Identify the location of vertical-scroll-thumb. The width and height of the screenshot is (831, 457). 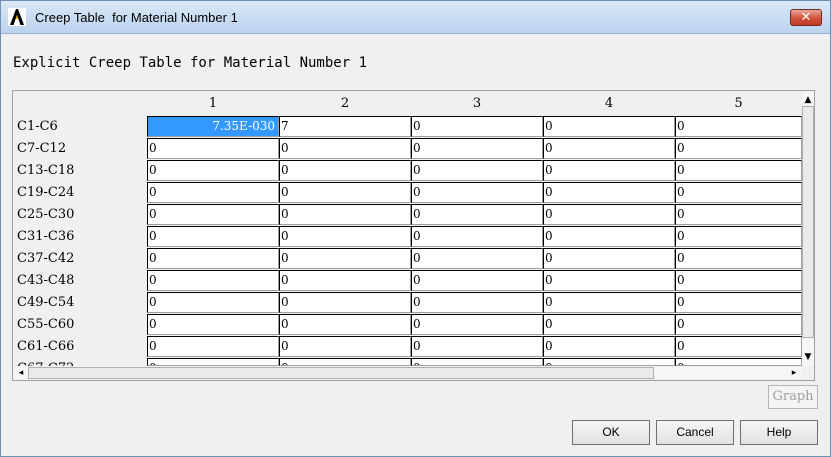
(808, 222).